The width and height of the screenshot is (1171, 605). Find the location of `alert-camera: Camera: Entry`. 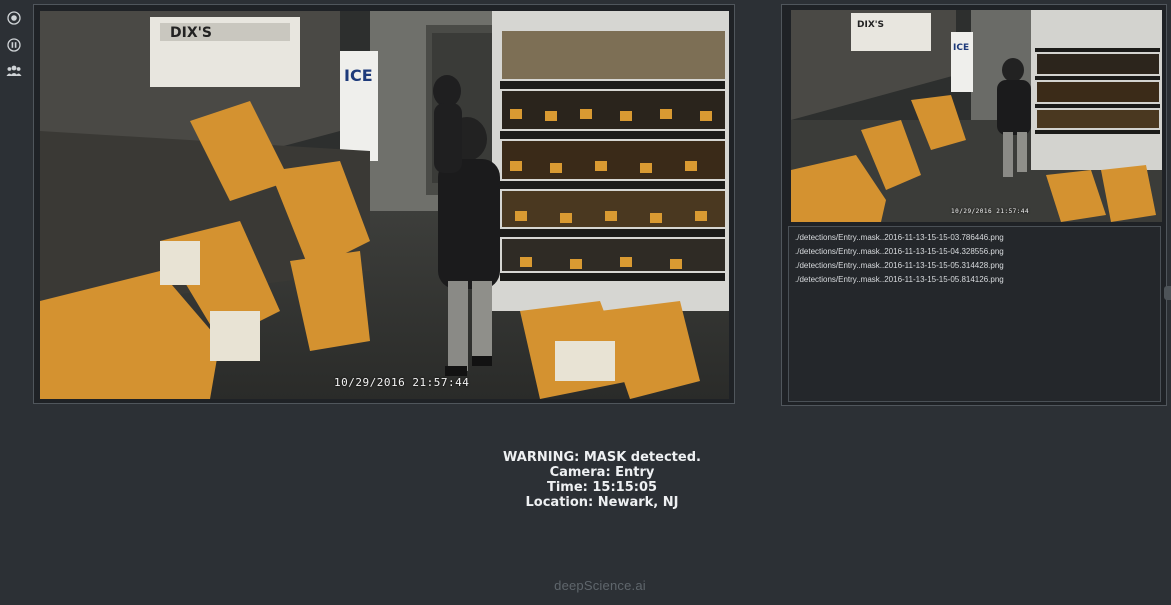

alert-camera: Camera: Entry is located at coordinates (602, 472).